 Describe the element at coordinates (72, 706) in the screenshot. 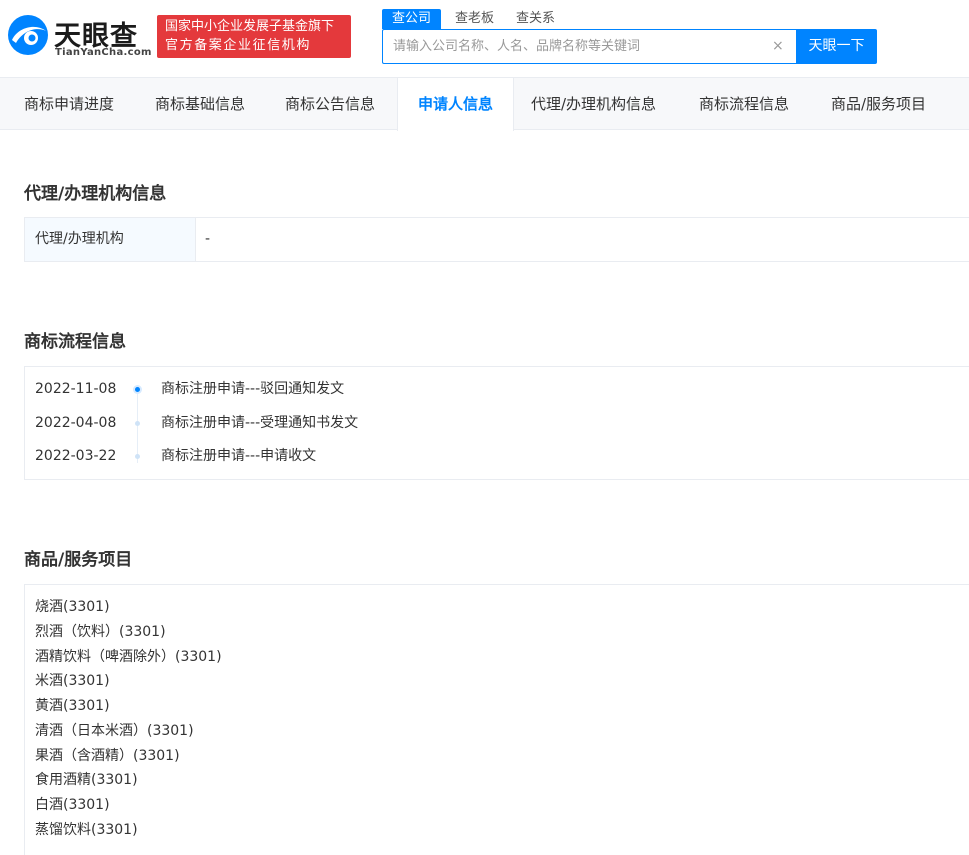

I see `goods-item: 黄酒(3301)` at that location.